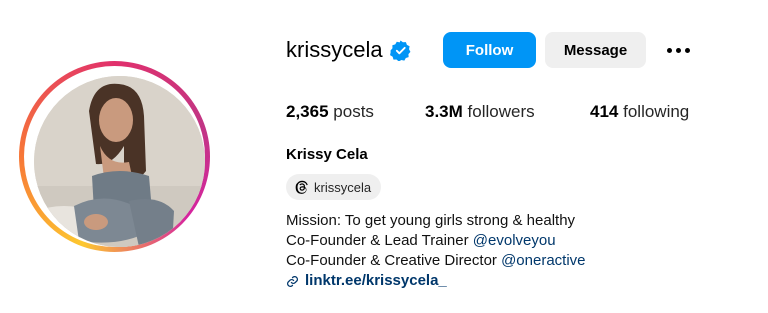 This screenshot has height=313, width=768. Describe the element at coordinates (400, 50) in the screenshot. I see `verified-badge-icon` at that location.